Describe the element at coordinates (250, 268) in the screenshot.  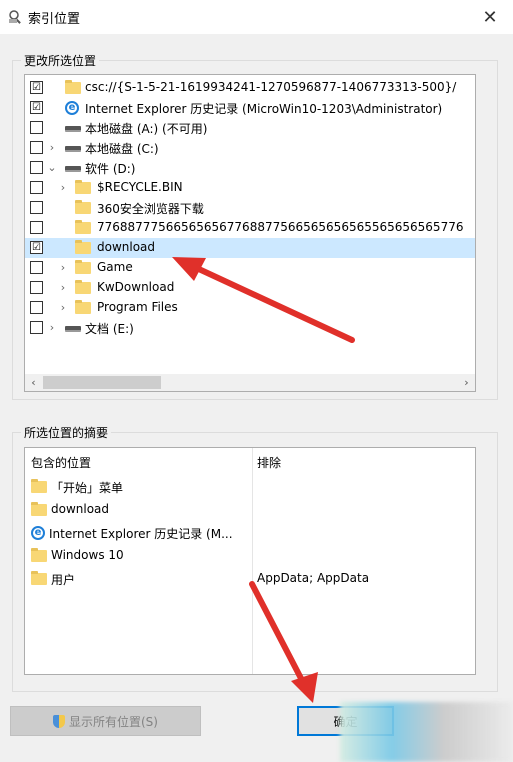
I see `tree-row-game: › Game` at that location.